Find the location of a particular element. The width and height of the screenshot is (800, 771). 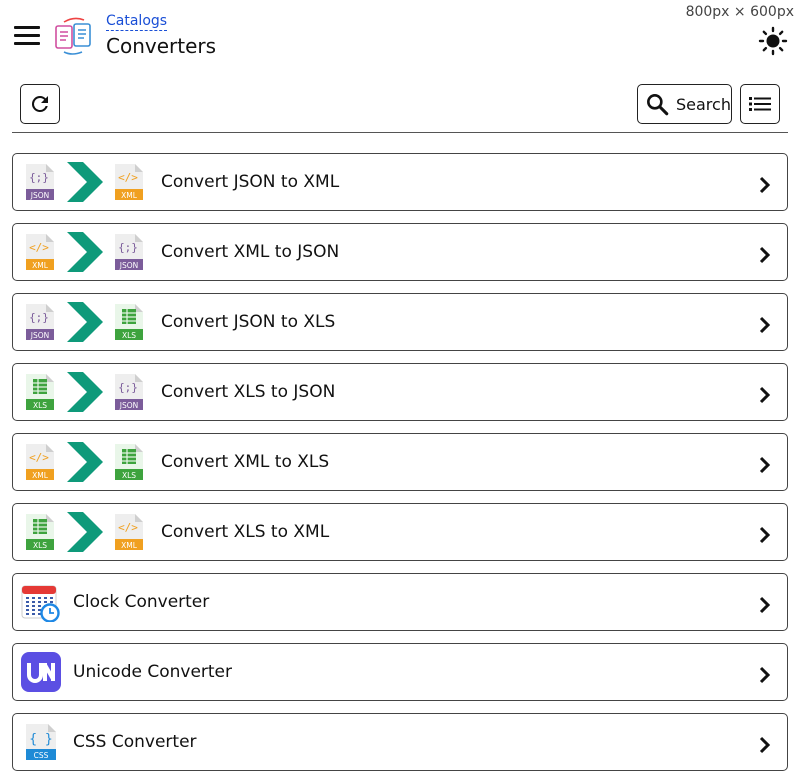

converter-item: </> XML {;} JSON Convert XML to JSON is located at coordinates (400, 252).